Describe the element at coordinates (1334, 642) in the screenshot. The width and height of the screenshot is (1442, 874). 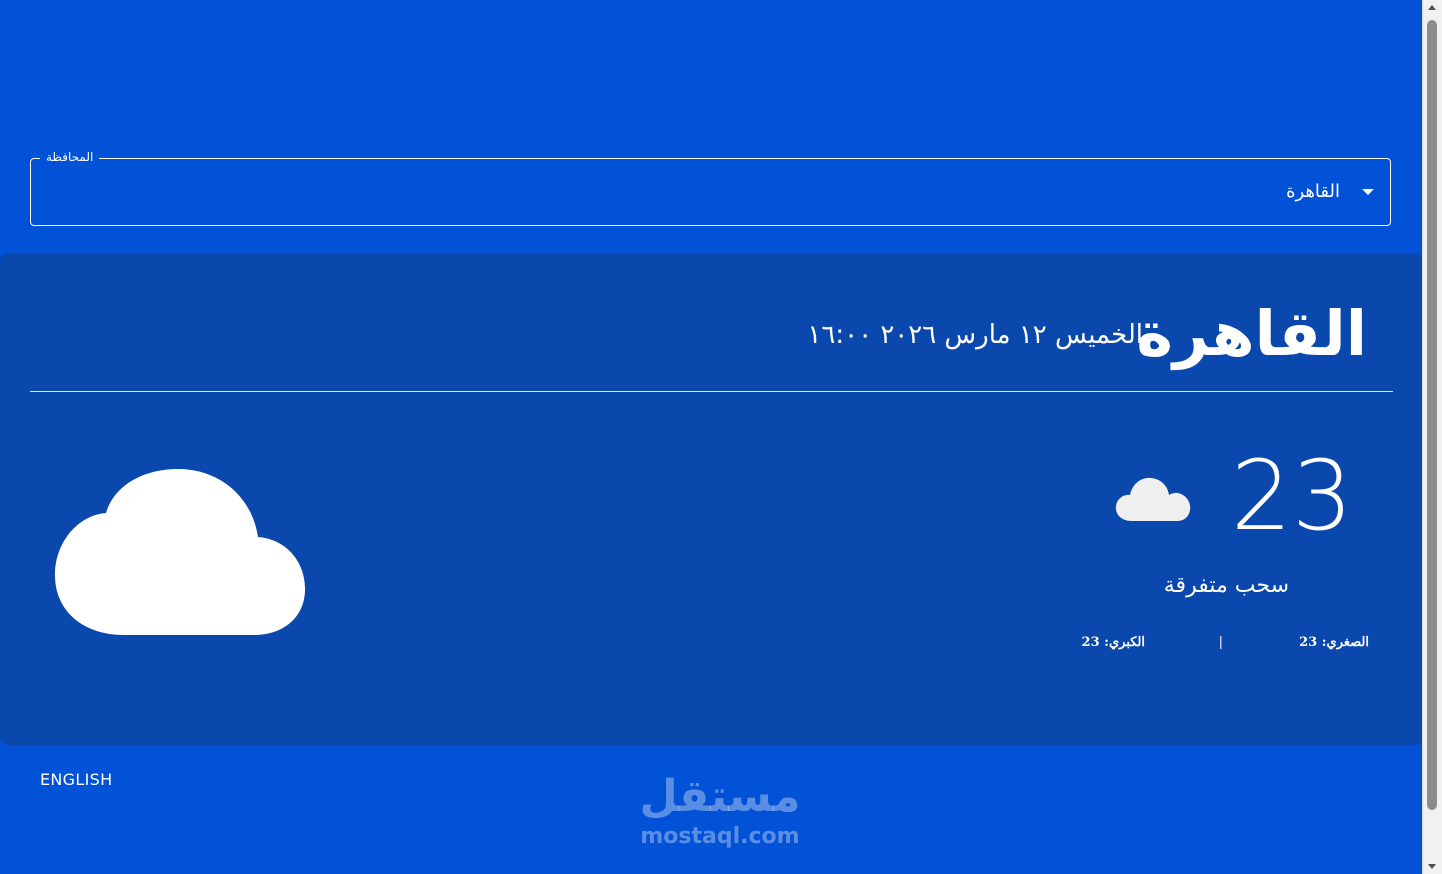
I see `min-temperature: الصغري: 23` at that location.